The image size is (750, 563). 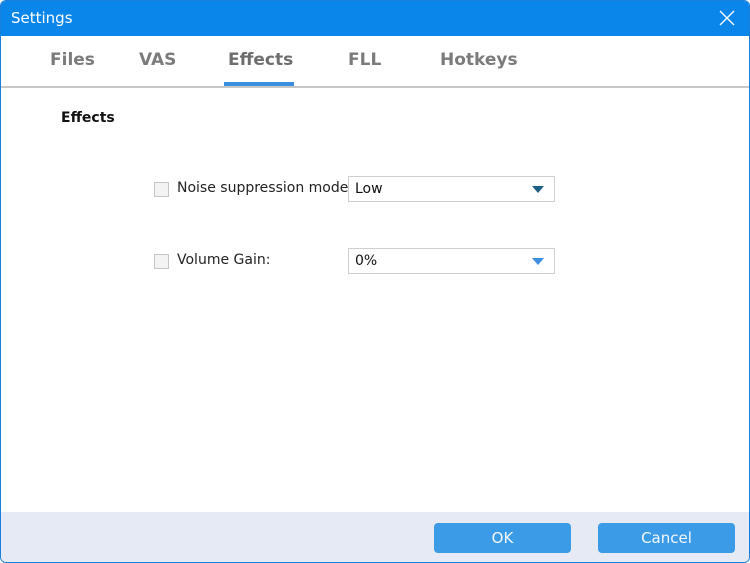 What do you see at coordinates (366, 261) in the screenshot?
I see `volume-gain-value: 0%` at bounding box center [366, 261].